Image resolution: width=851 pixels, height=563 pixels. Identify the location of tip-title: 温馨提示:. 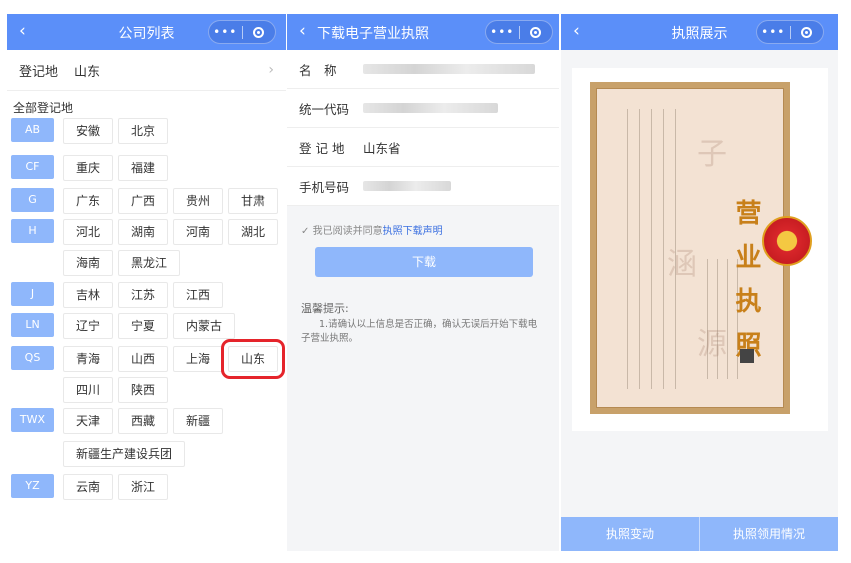
(325, 308).